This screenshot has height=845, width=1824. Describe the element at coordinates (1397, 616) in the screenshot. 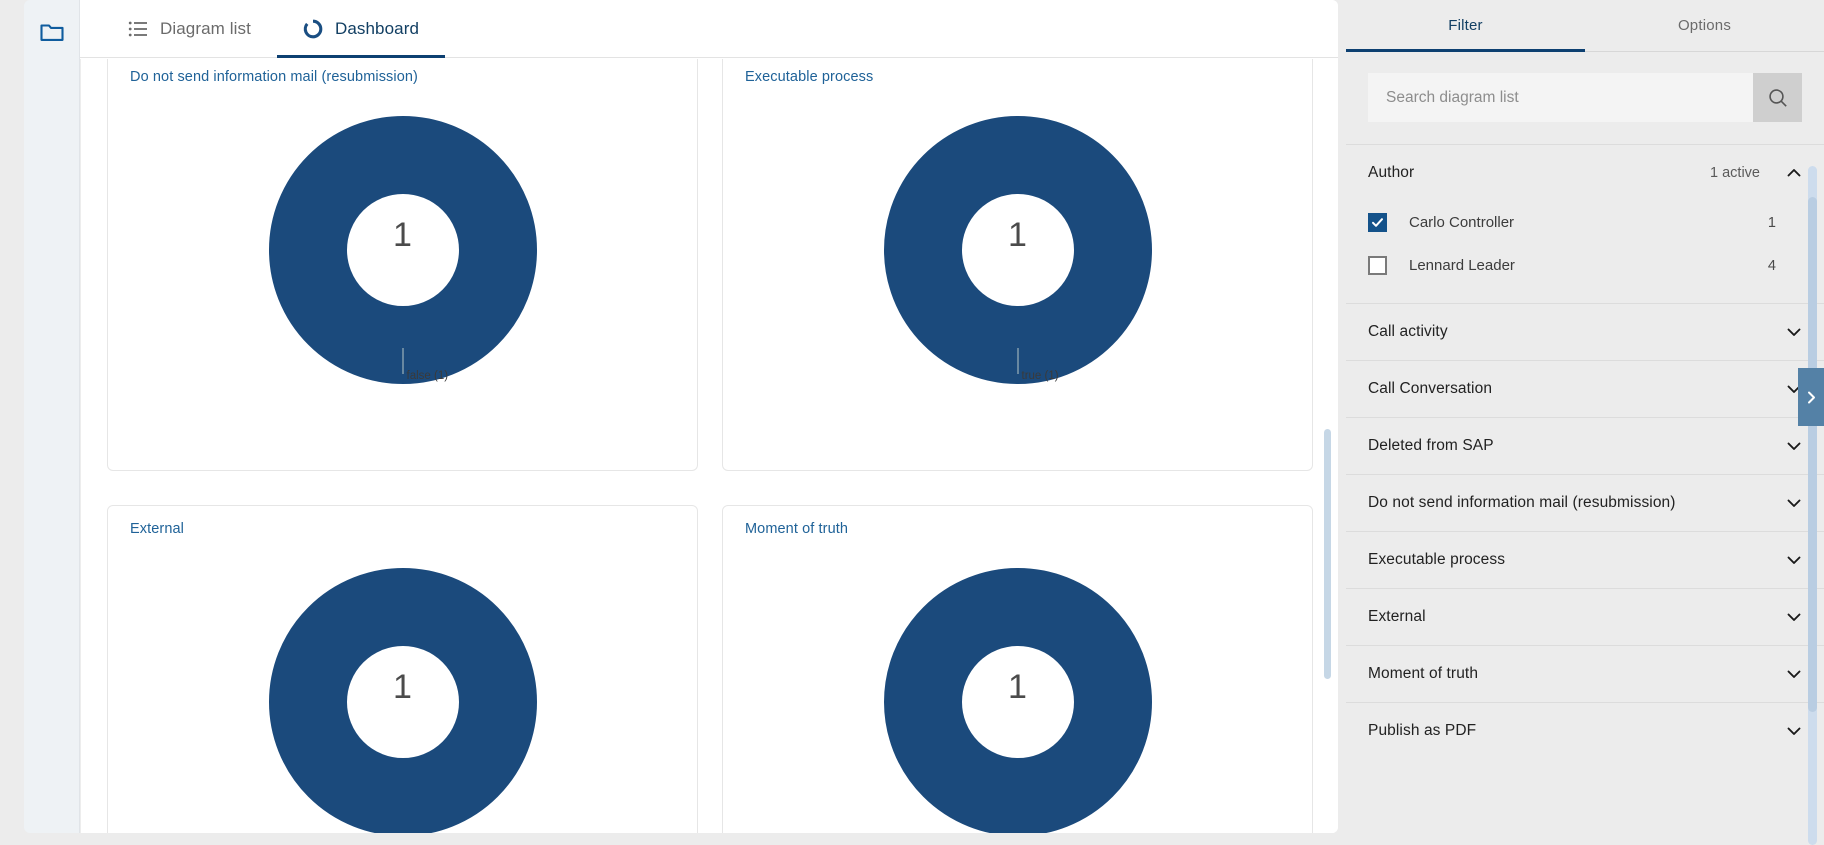

I see `filter-section-name: External` at that location.